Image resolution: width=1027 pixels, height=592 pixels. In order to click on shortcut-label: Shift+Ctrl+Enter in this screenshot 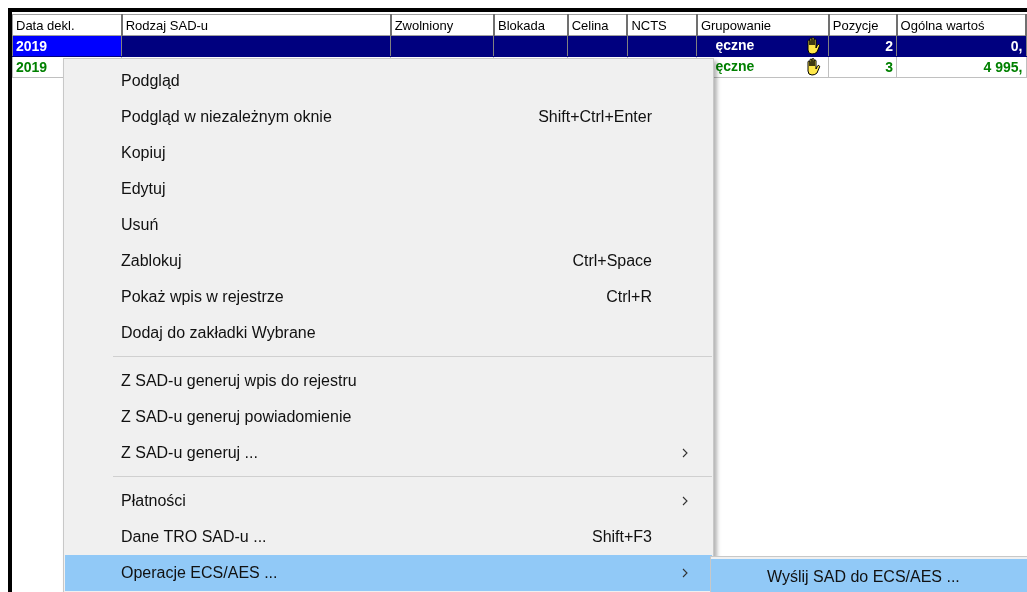, I will do `click(595, 116)`.